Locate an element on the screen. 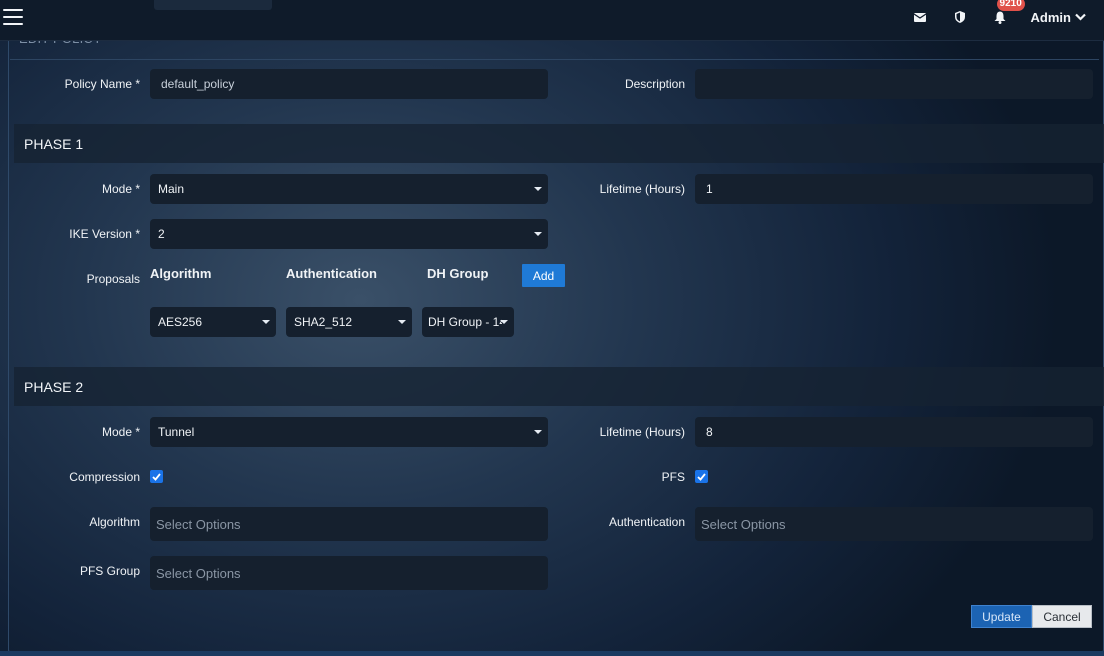 The height and width of the screenshot is (656, 1104). bottom-border is located at coordinates (552, 653).